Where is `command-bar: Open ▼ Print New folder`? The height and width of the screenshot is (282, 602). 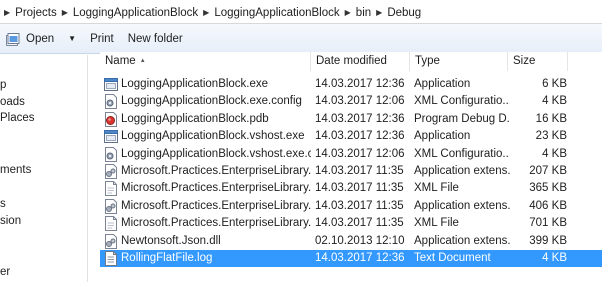 command-bar: Open ▼ Print New folder is located at coordinates (301, 39).